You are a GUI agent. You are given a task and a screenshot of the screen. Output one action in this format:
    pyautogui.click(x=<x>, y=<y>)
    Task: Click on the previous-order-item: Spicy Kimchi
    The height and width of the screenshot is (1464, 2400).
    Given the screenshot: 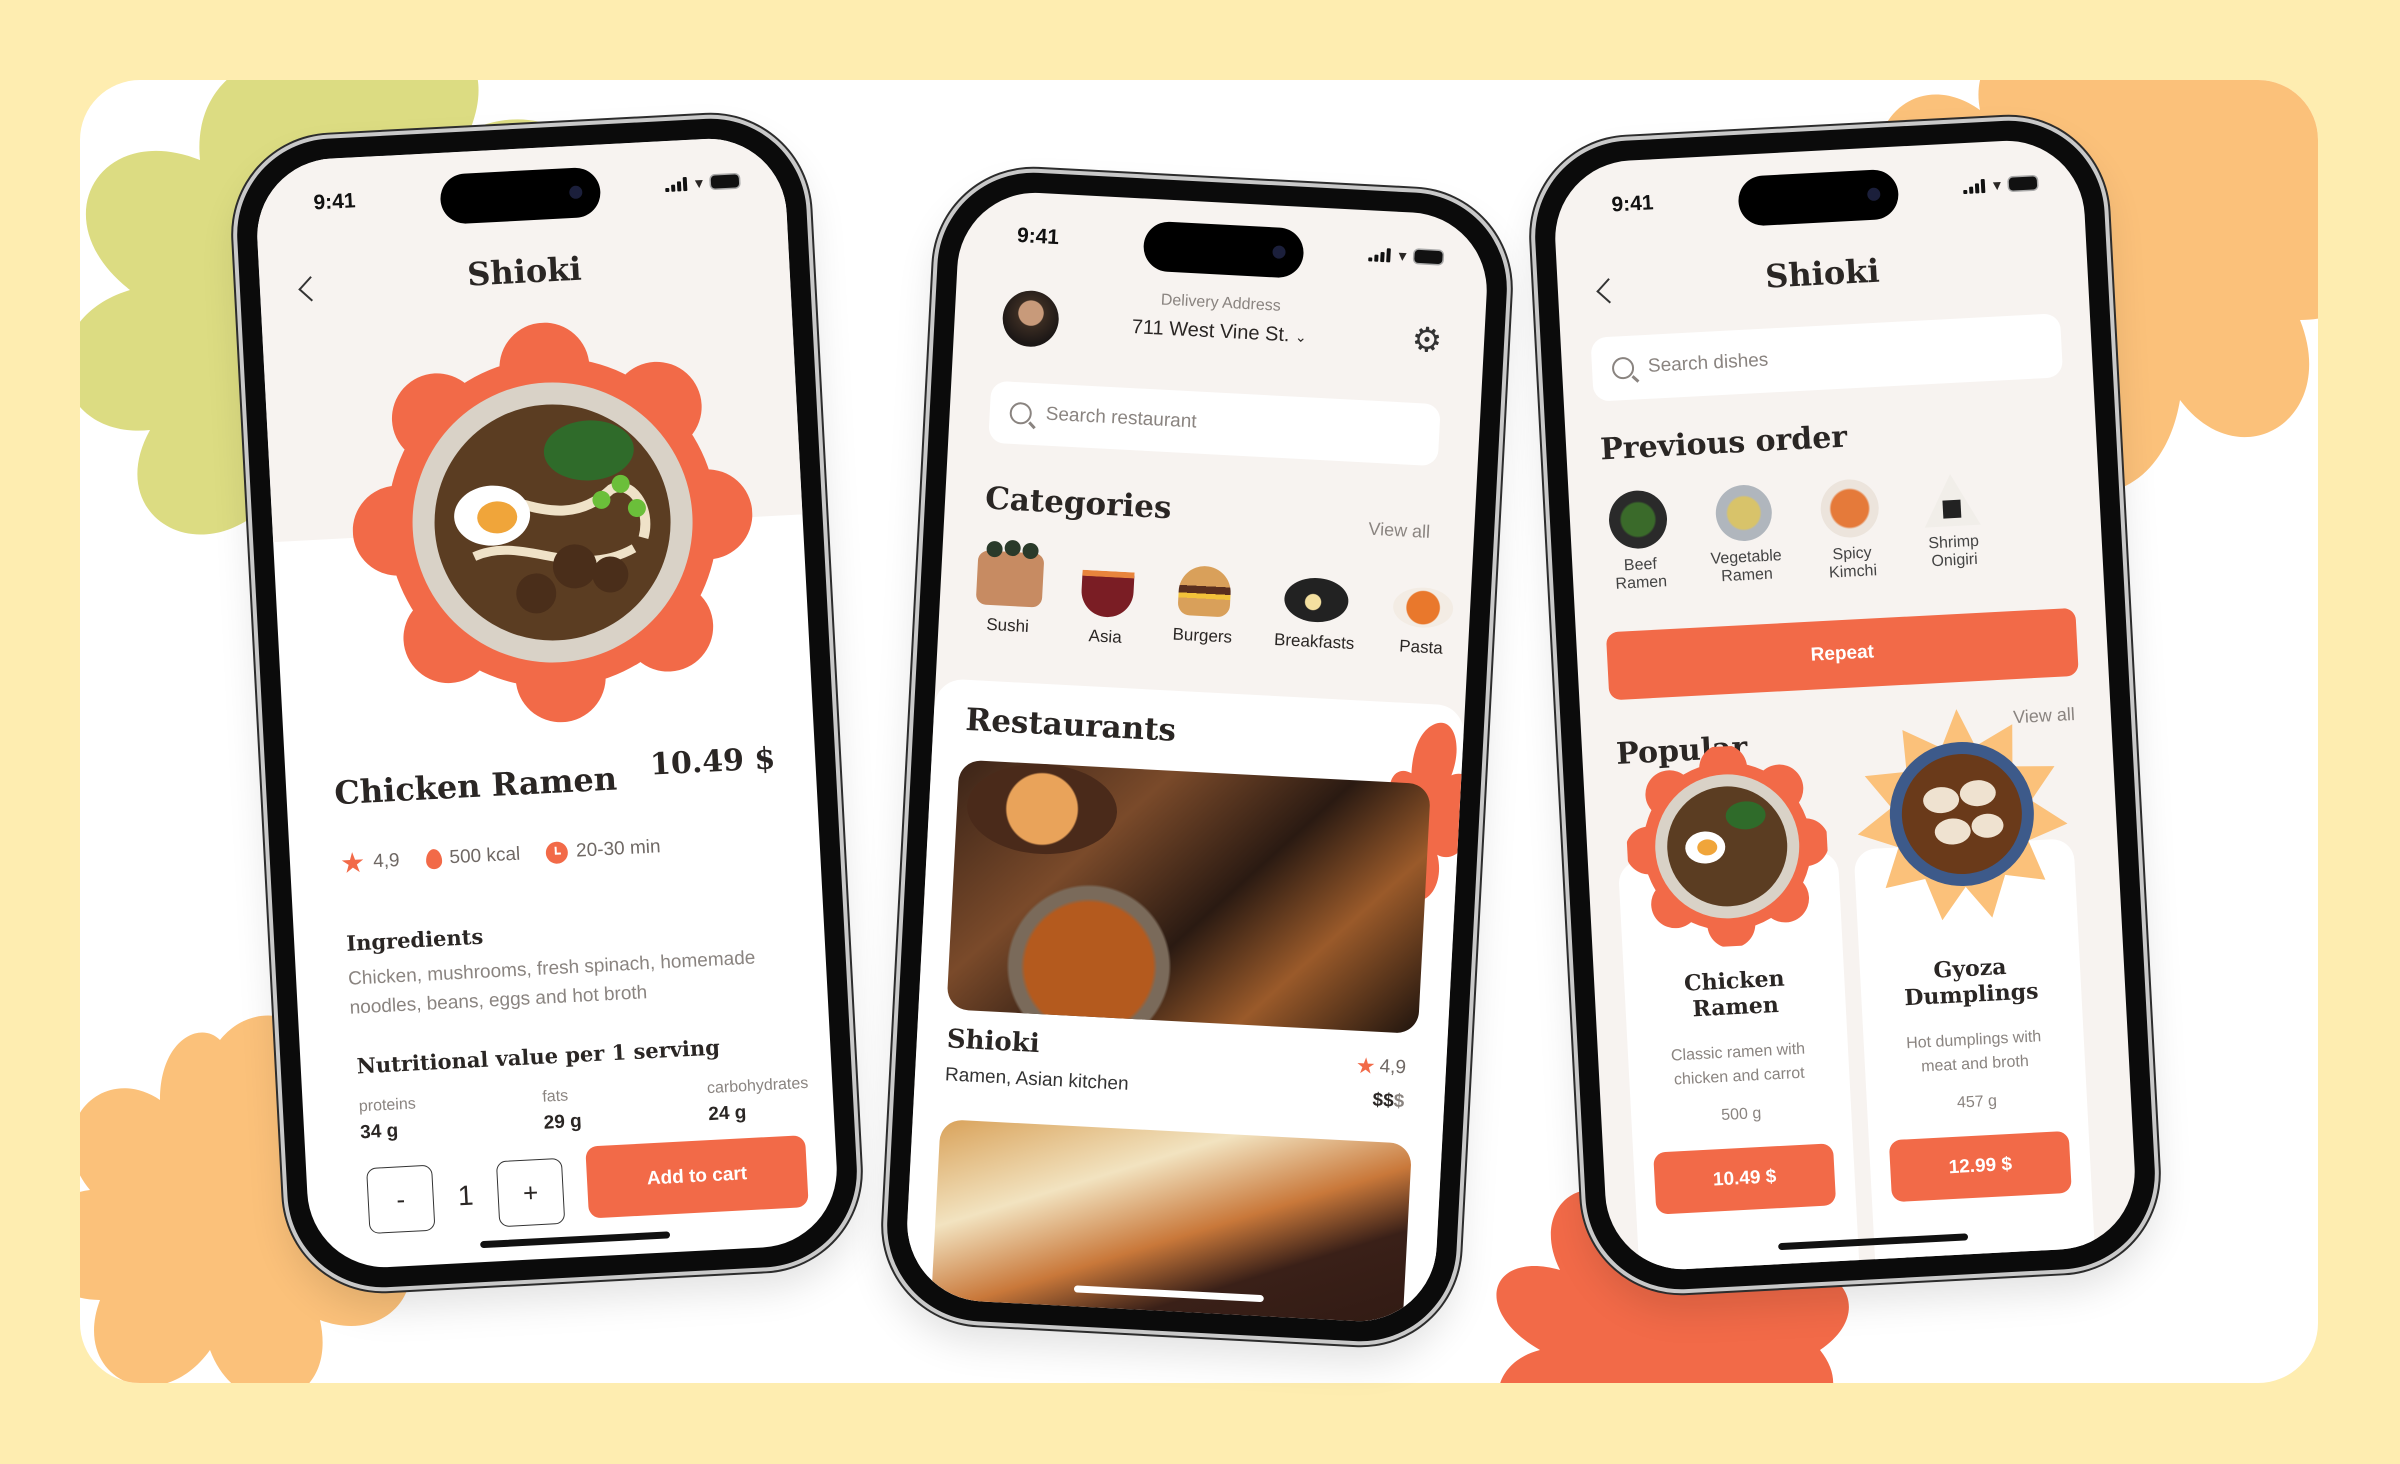 What is the action you would take?
    pyautogui.click(x=1850, y=531)
    